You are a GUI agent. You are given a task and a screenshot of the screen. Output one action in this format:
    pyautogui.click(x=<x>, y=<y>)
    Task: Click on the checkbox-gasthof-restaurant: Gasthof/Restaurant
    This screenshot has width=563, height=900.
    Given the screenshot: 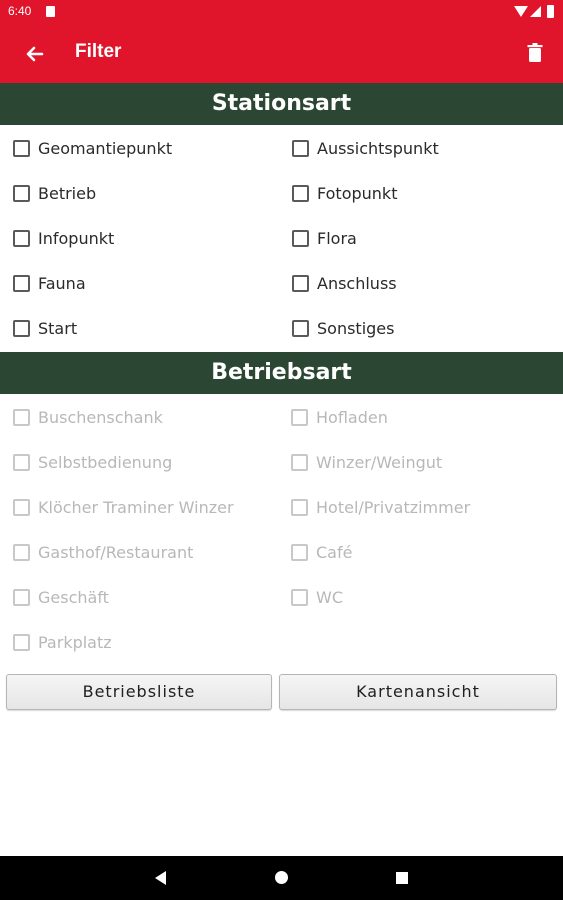 What is the action you would take?
    pyautogui.click(x=103, y=552)
    